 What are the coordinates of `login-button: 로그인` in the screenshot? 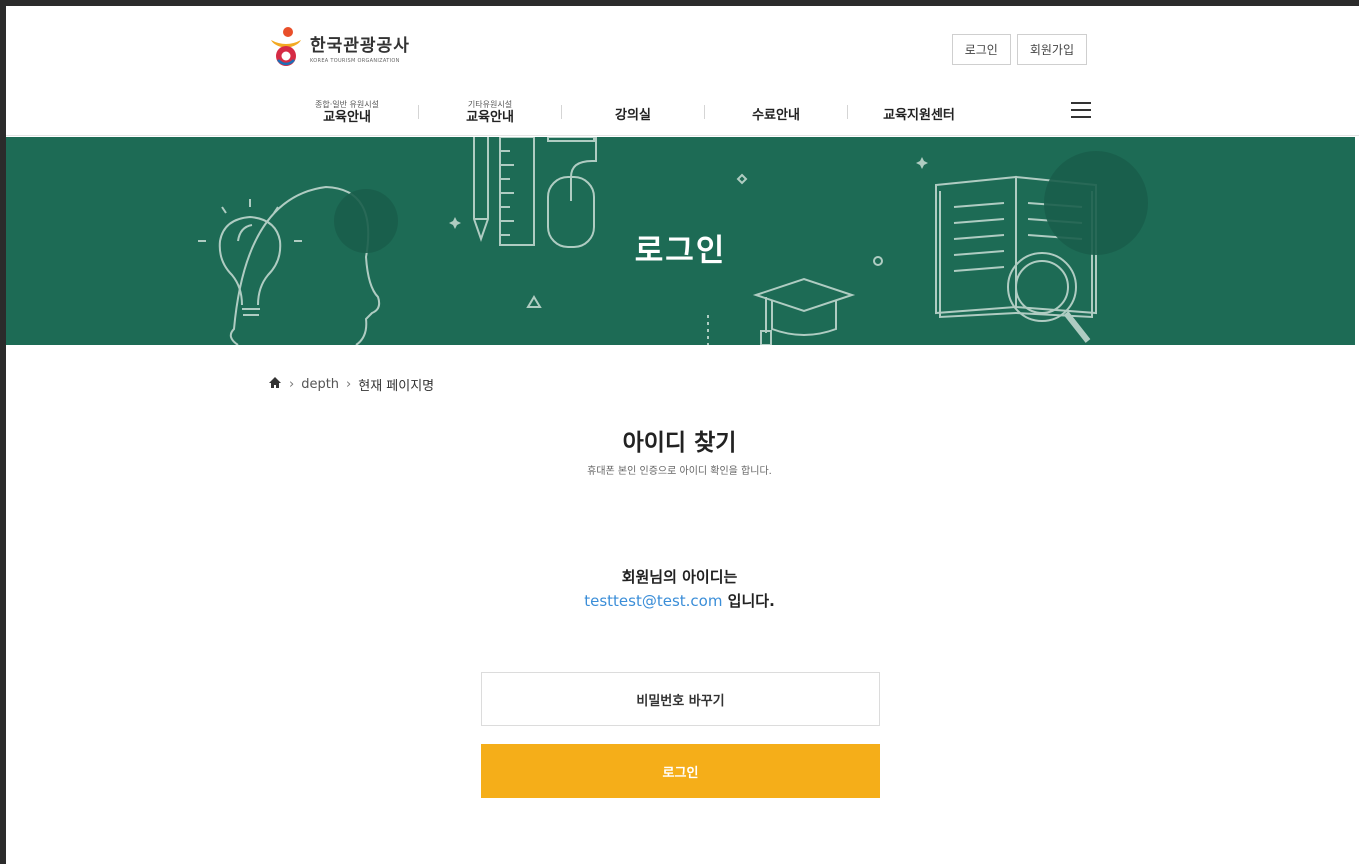 It's located at (680, 771).